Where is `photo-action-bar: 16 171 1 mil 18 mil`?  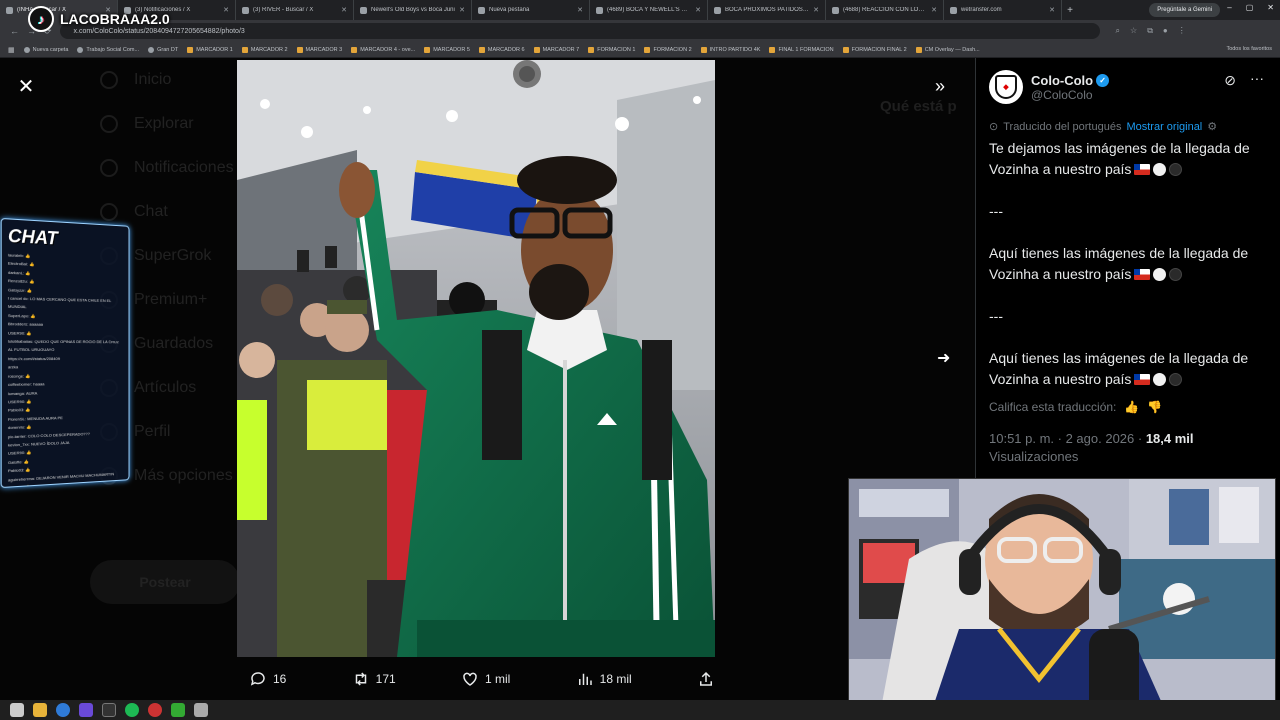
photo-action-bar: 16 171 1 mil 18 mil is located at coordinates (482, 679).